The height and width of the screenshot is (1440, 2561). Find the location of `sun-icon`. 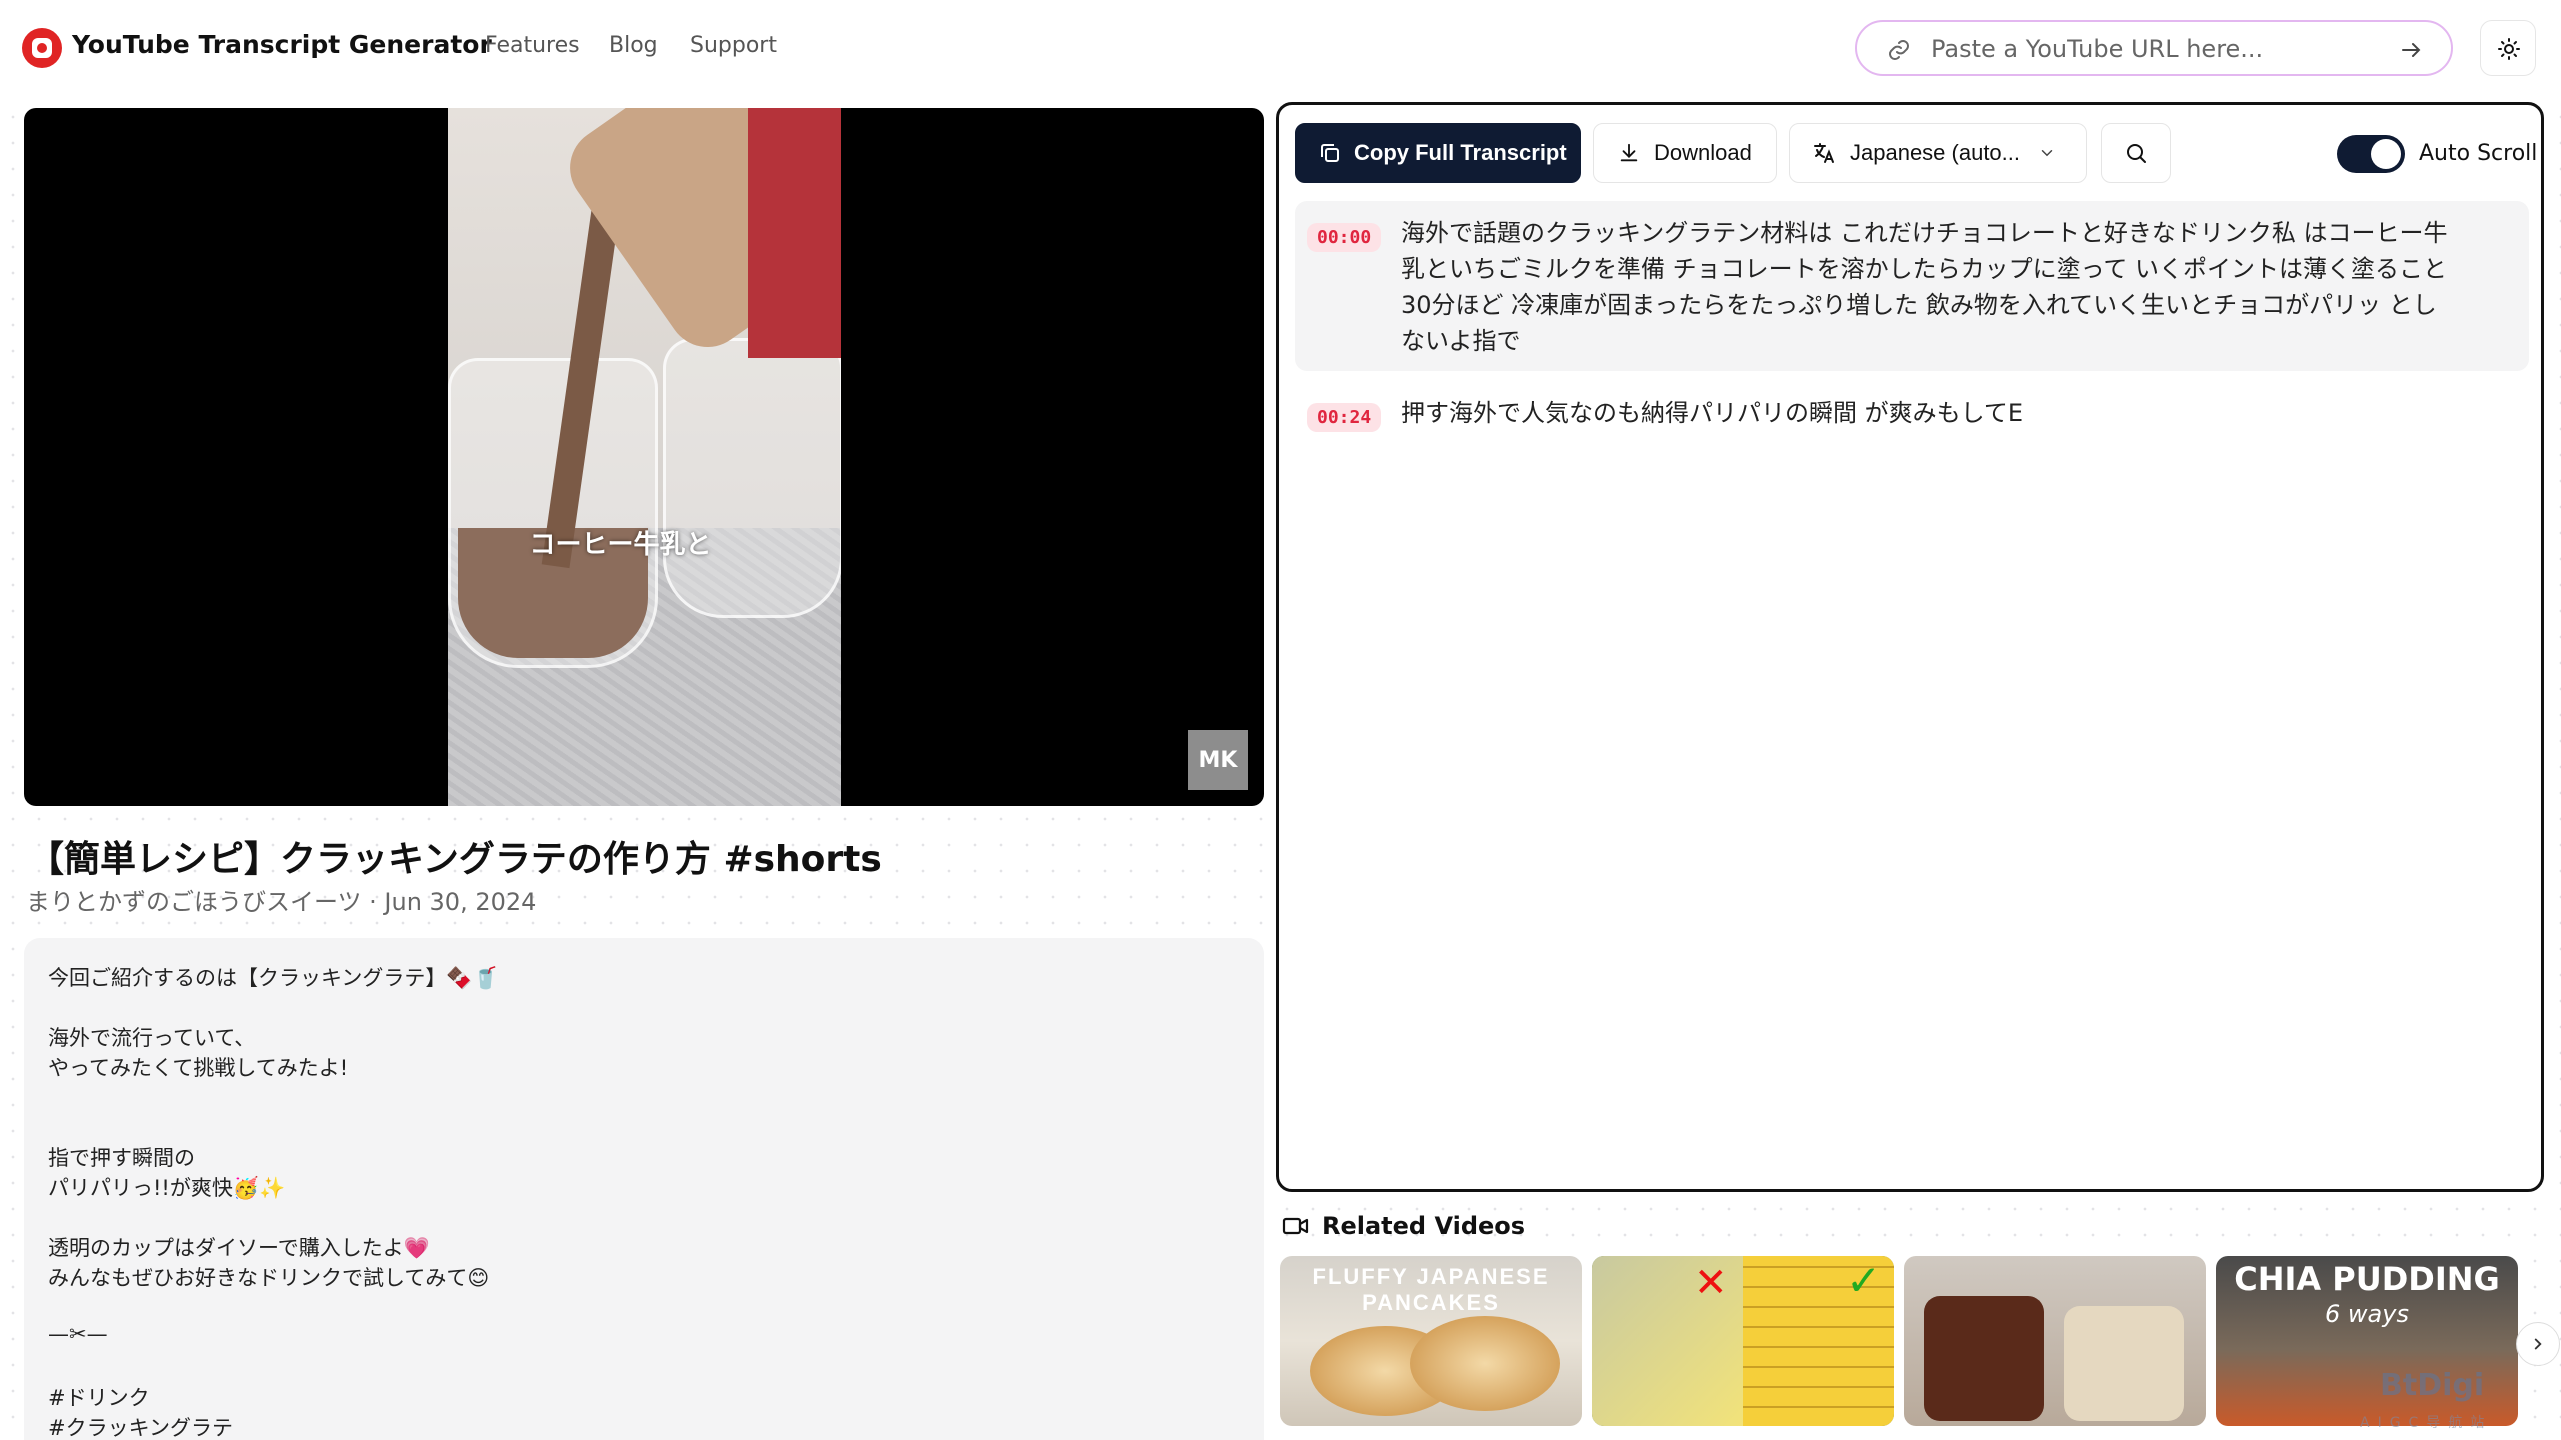

sun-icon is located at coordinates (2509, 49).